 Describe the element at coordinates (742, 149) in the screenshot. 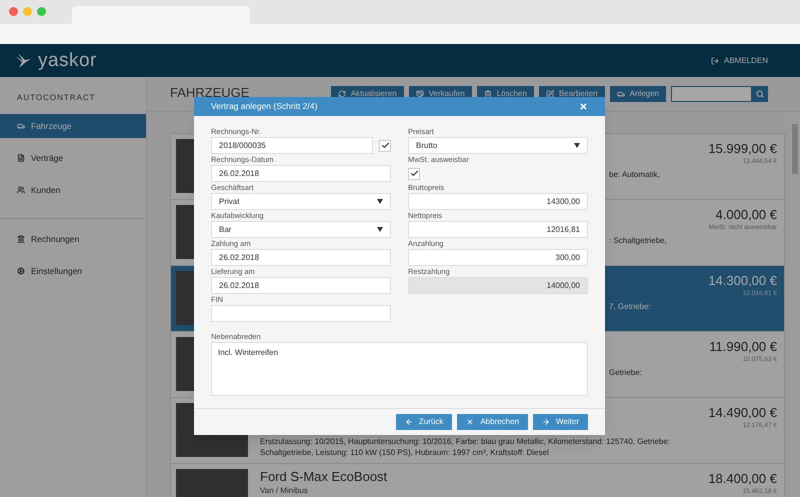

I see `vehicle-price: 15.999,00 €` at that location.